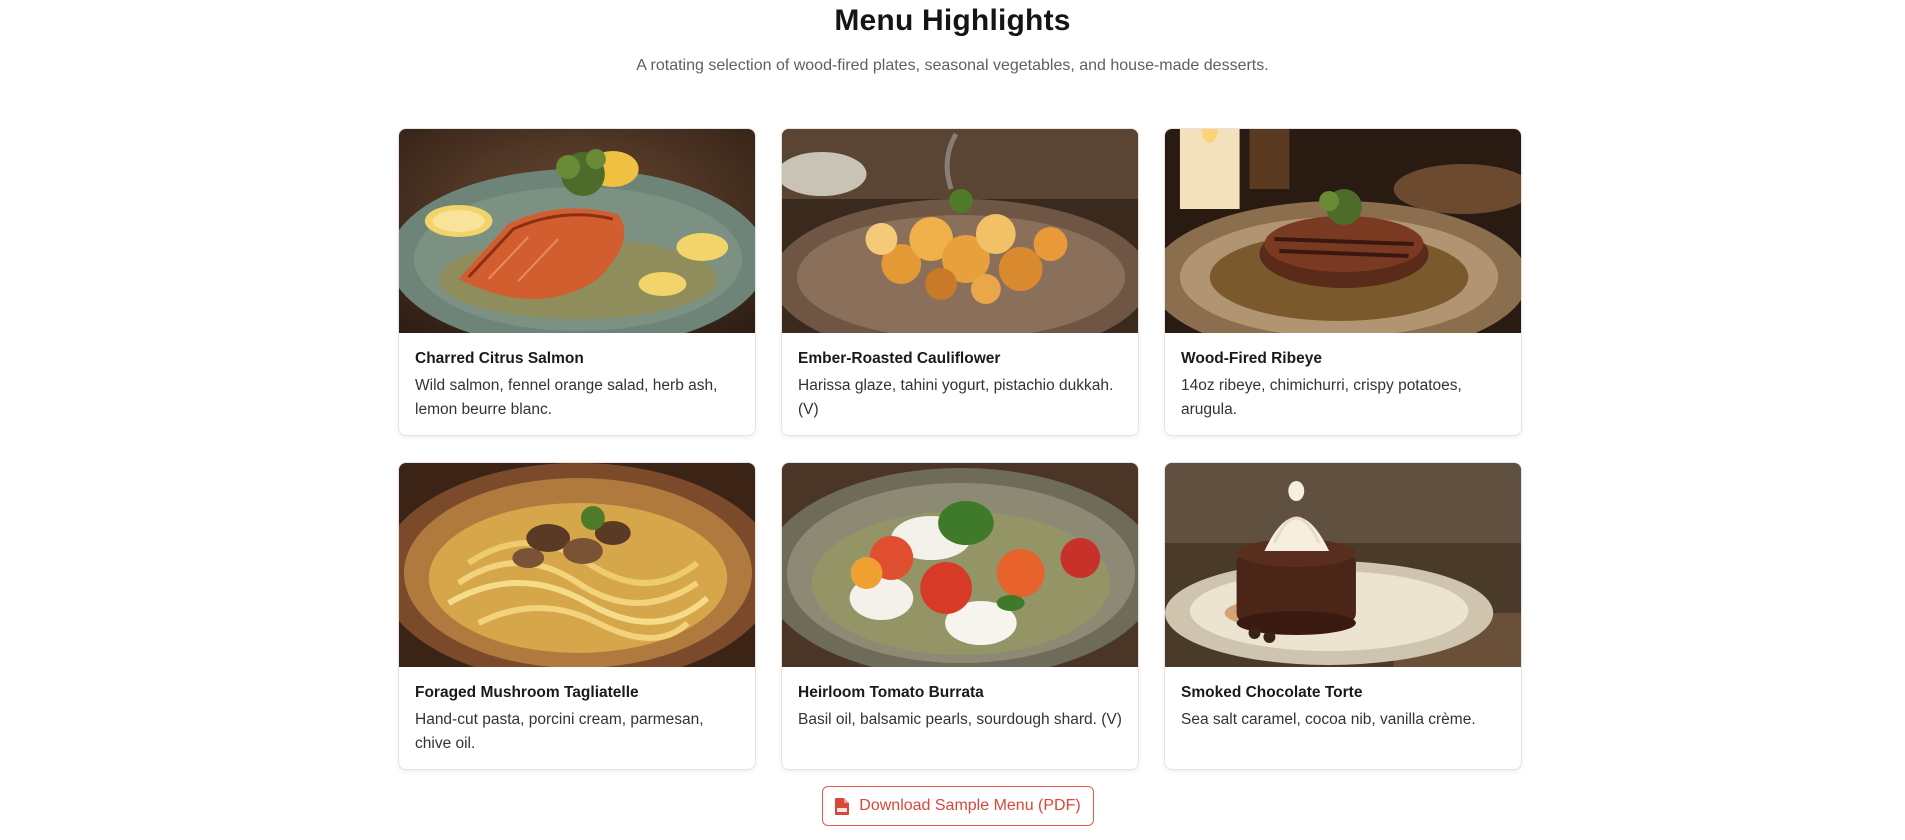  Describe the element at coordinates (577, 231) in the screenshot. I see `salmon-photo` at that location.